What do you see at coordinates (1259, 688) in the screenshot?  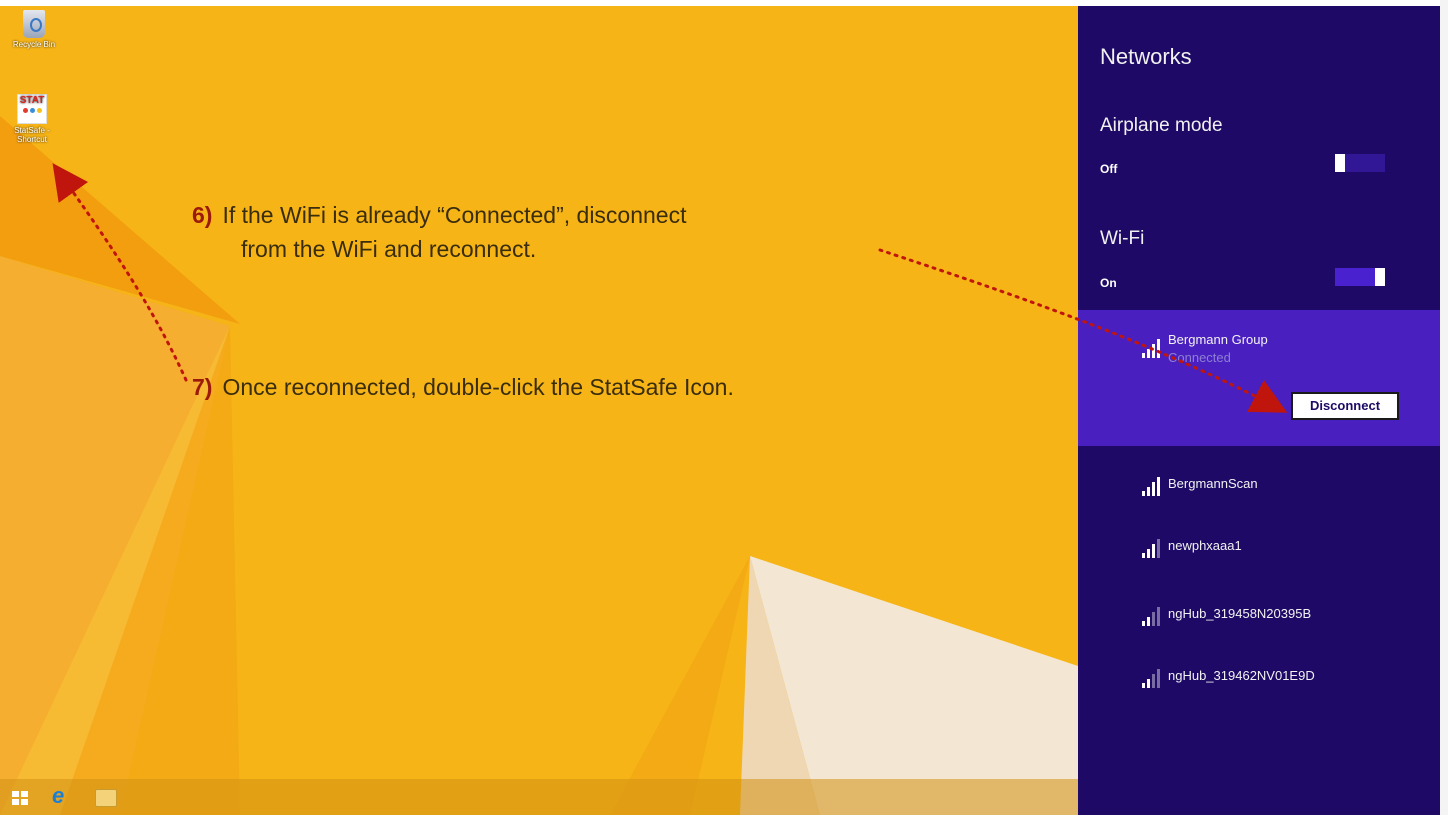 I see `network-item: ngHub_319462NV01E9D` at bounding box center [1259, 688].